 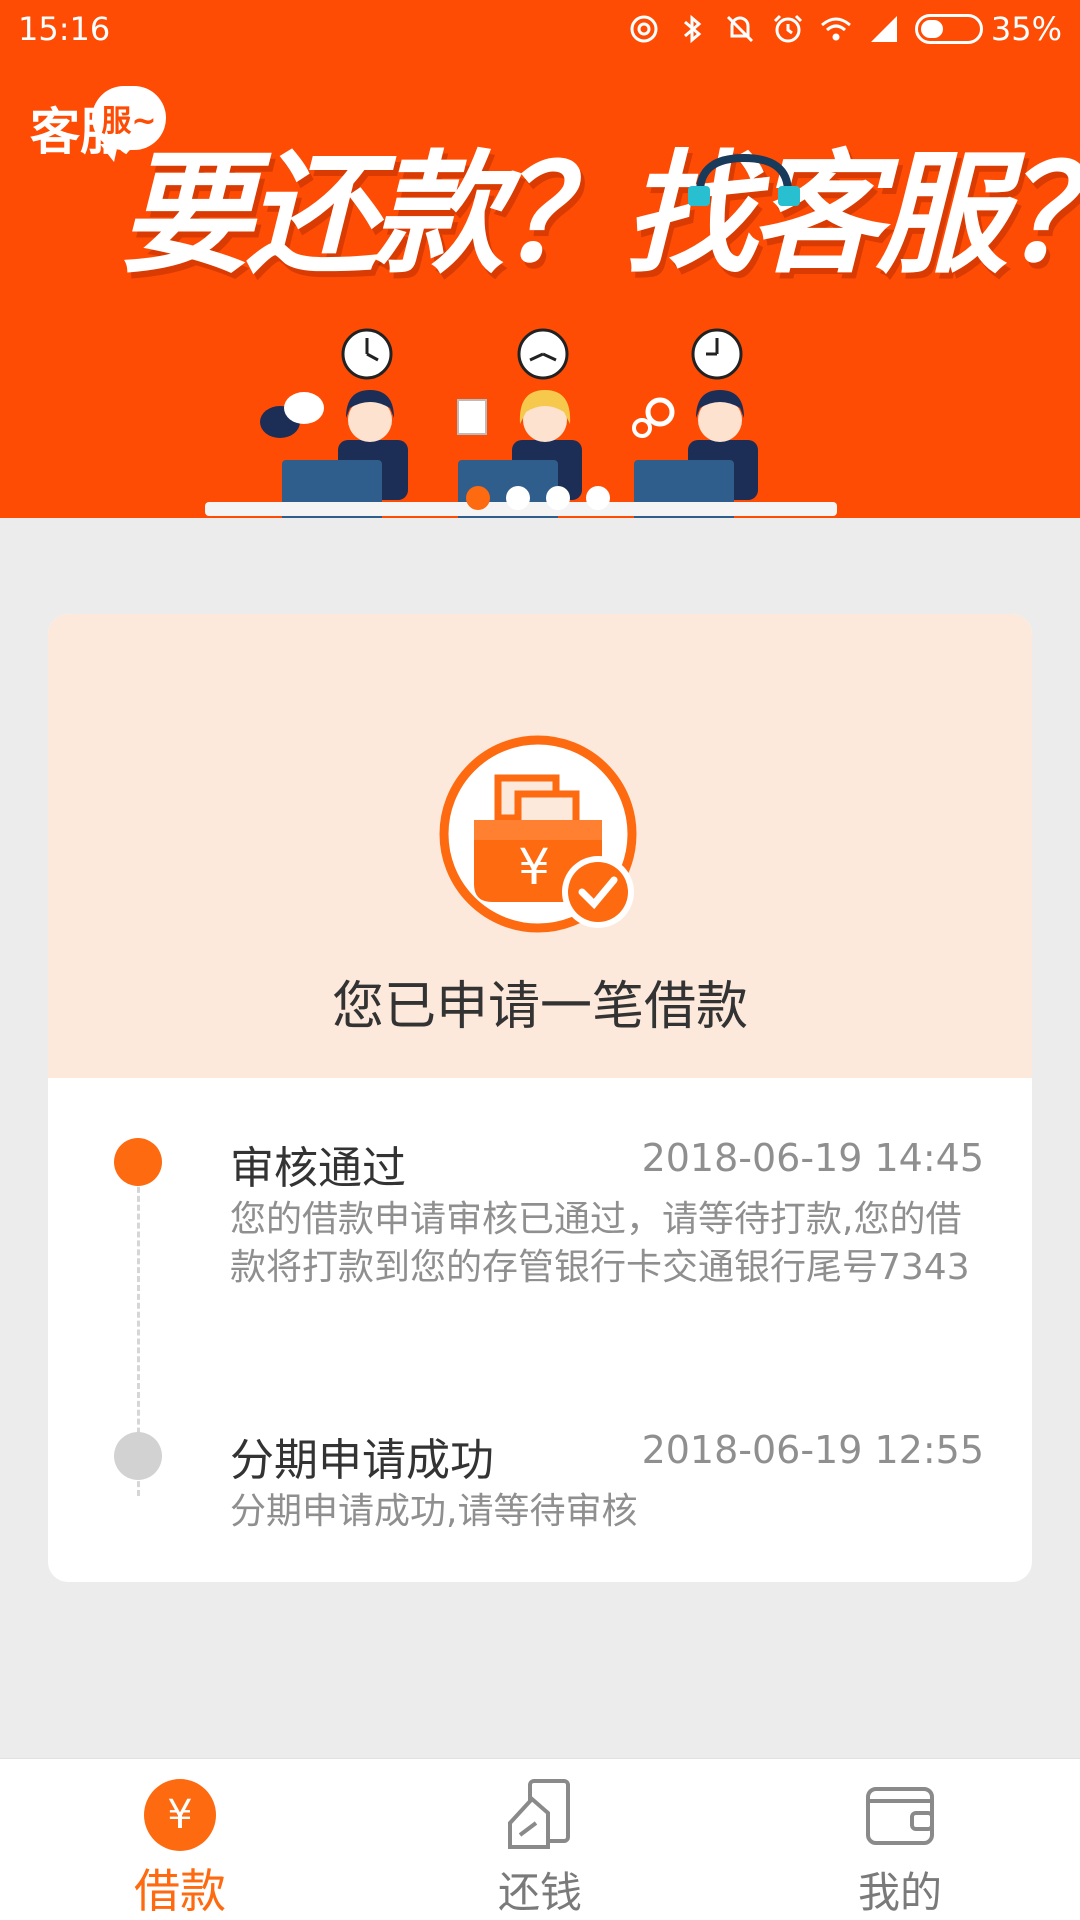 I want to click on bottom-nav: ¥ 借款 还钱 我的, so click(x=540, y=1839).